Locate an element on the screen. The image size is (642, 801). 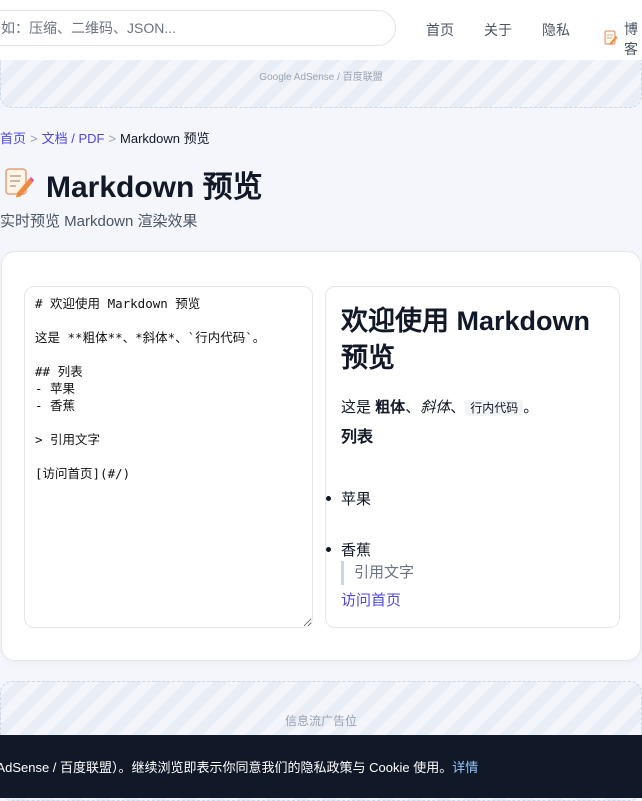
nav-home-link: 首页 is located at coordinates (440, 30).